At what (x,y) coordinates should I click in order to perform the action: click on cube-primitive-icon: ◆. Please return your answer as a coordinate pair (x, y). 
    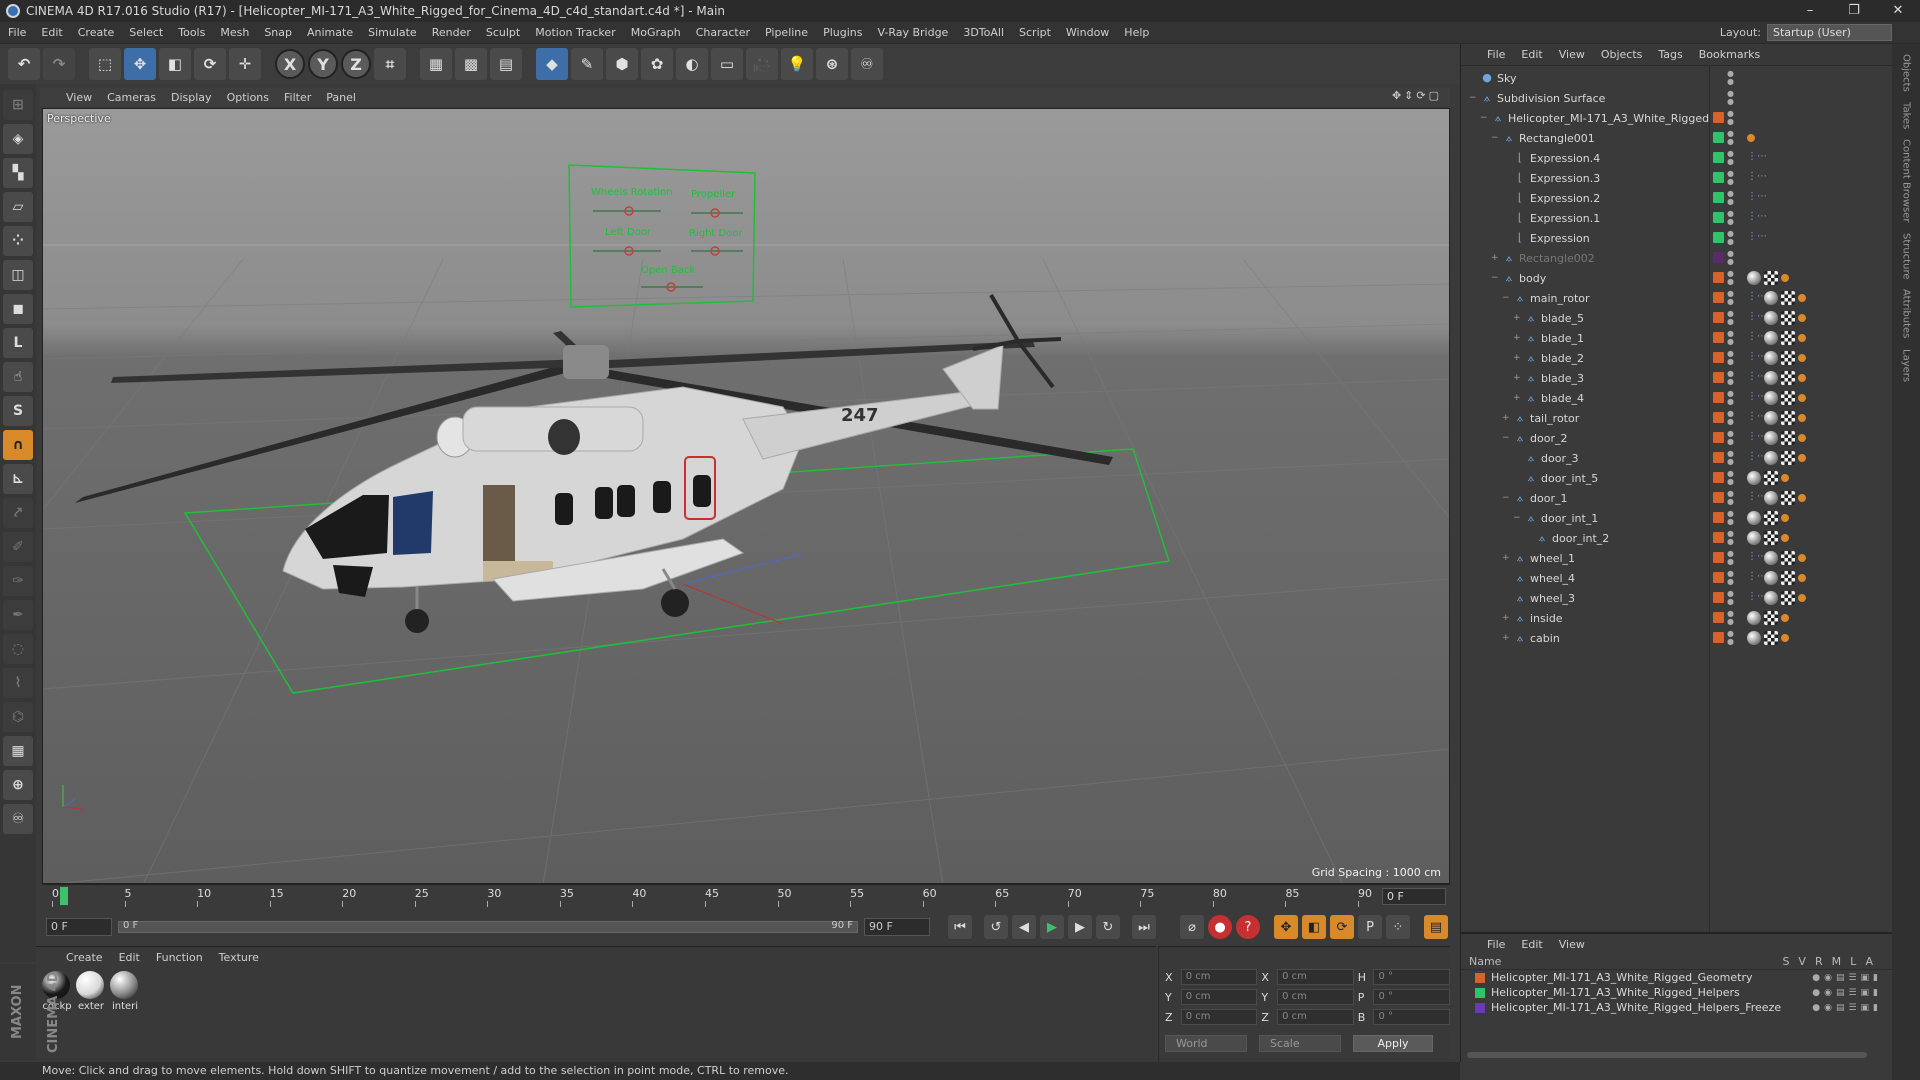
    Looking at the image, I should click on (552, 64).